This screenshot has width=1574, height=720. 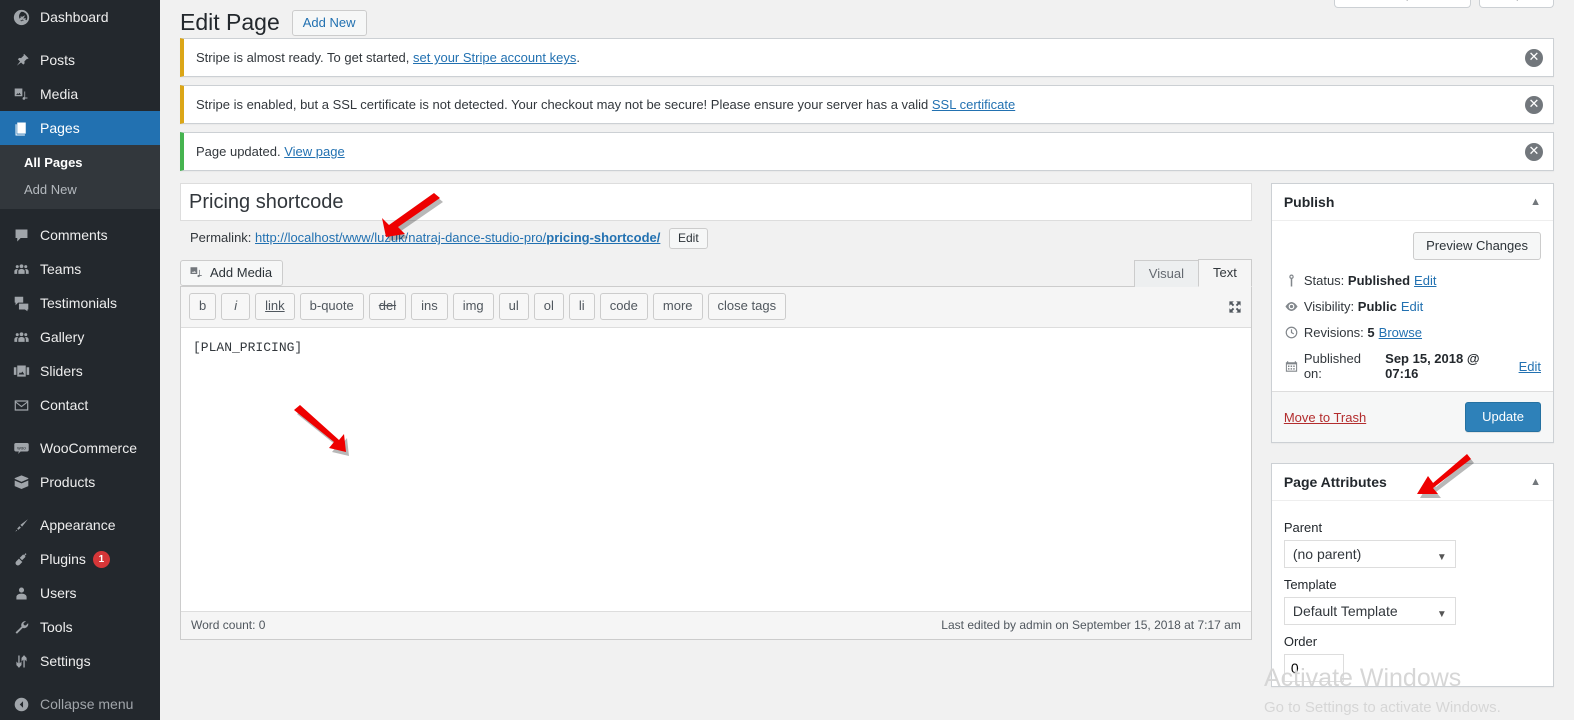 What do you see at coordinates (578, 57) in the screenshot?
I see `notice-text-after: .` at bounding box center [578, 57].